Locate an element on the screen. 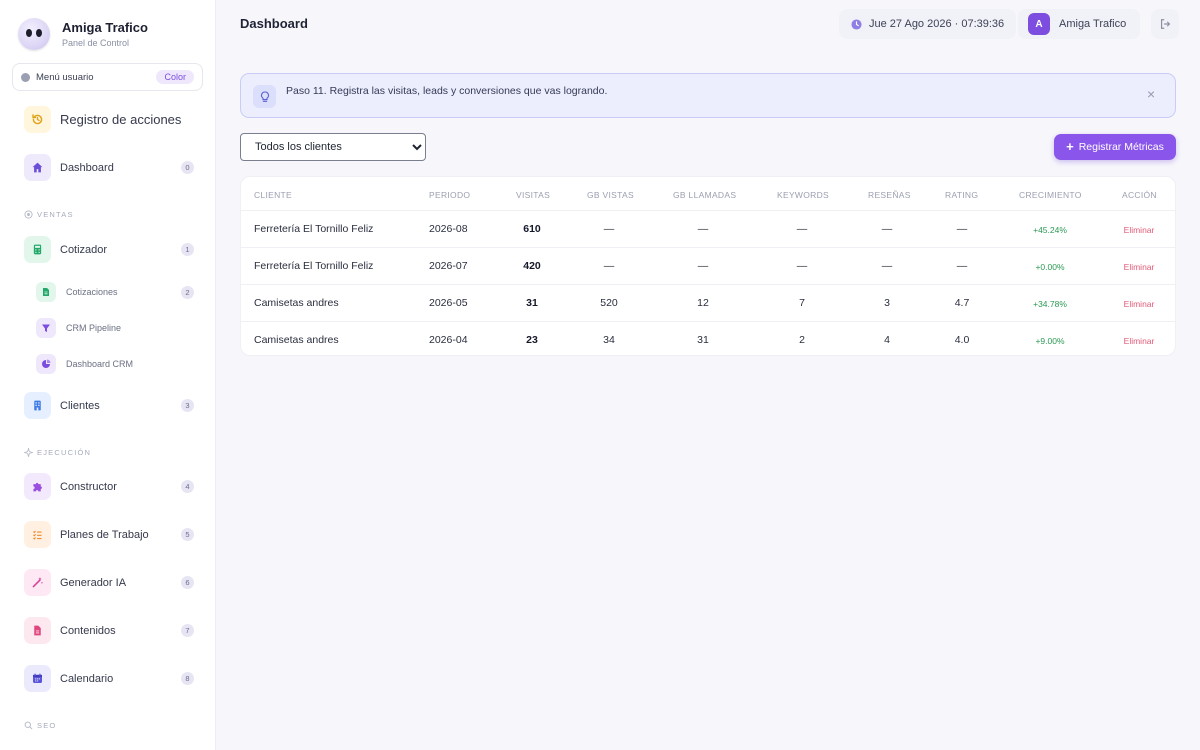 The height and width of the screenshot is (750, 1200). nav-badge: 4 is located at coordinates (187, 486).